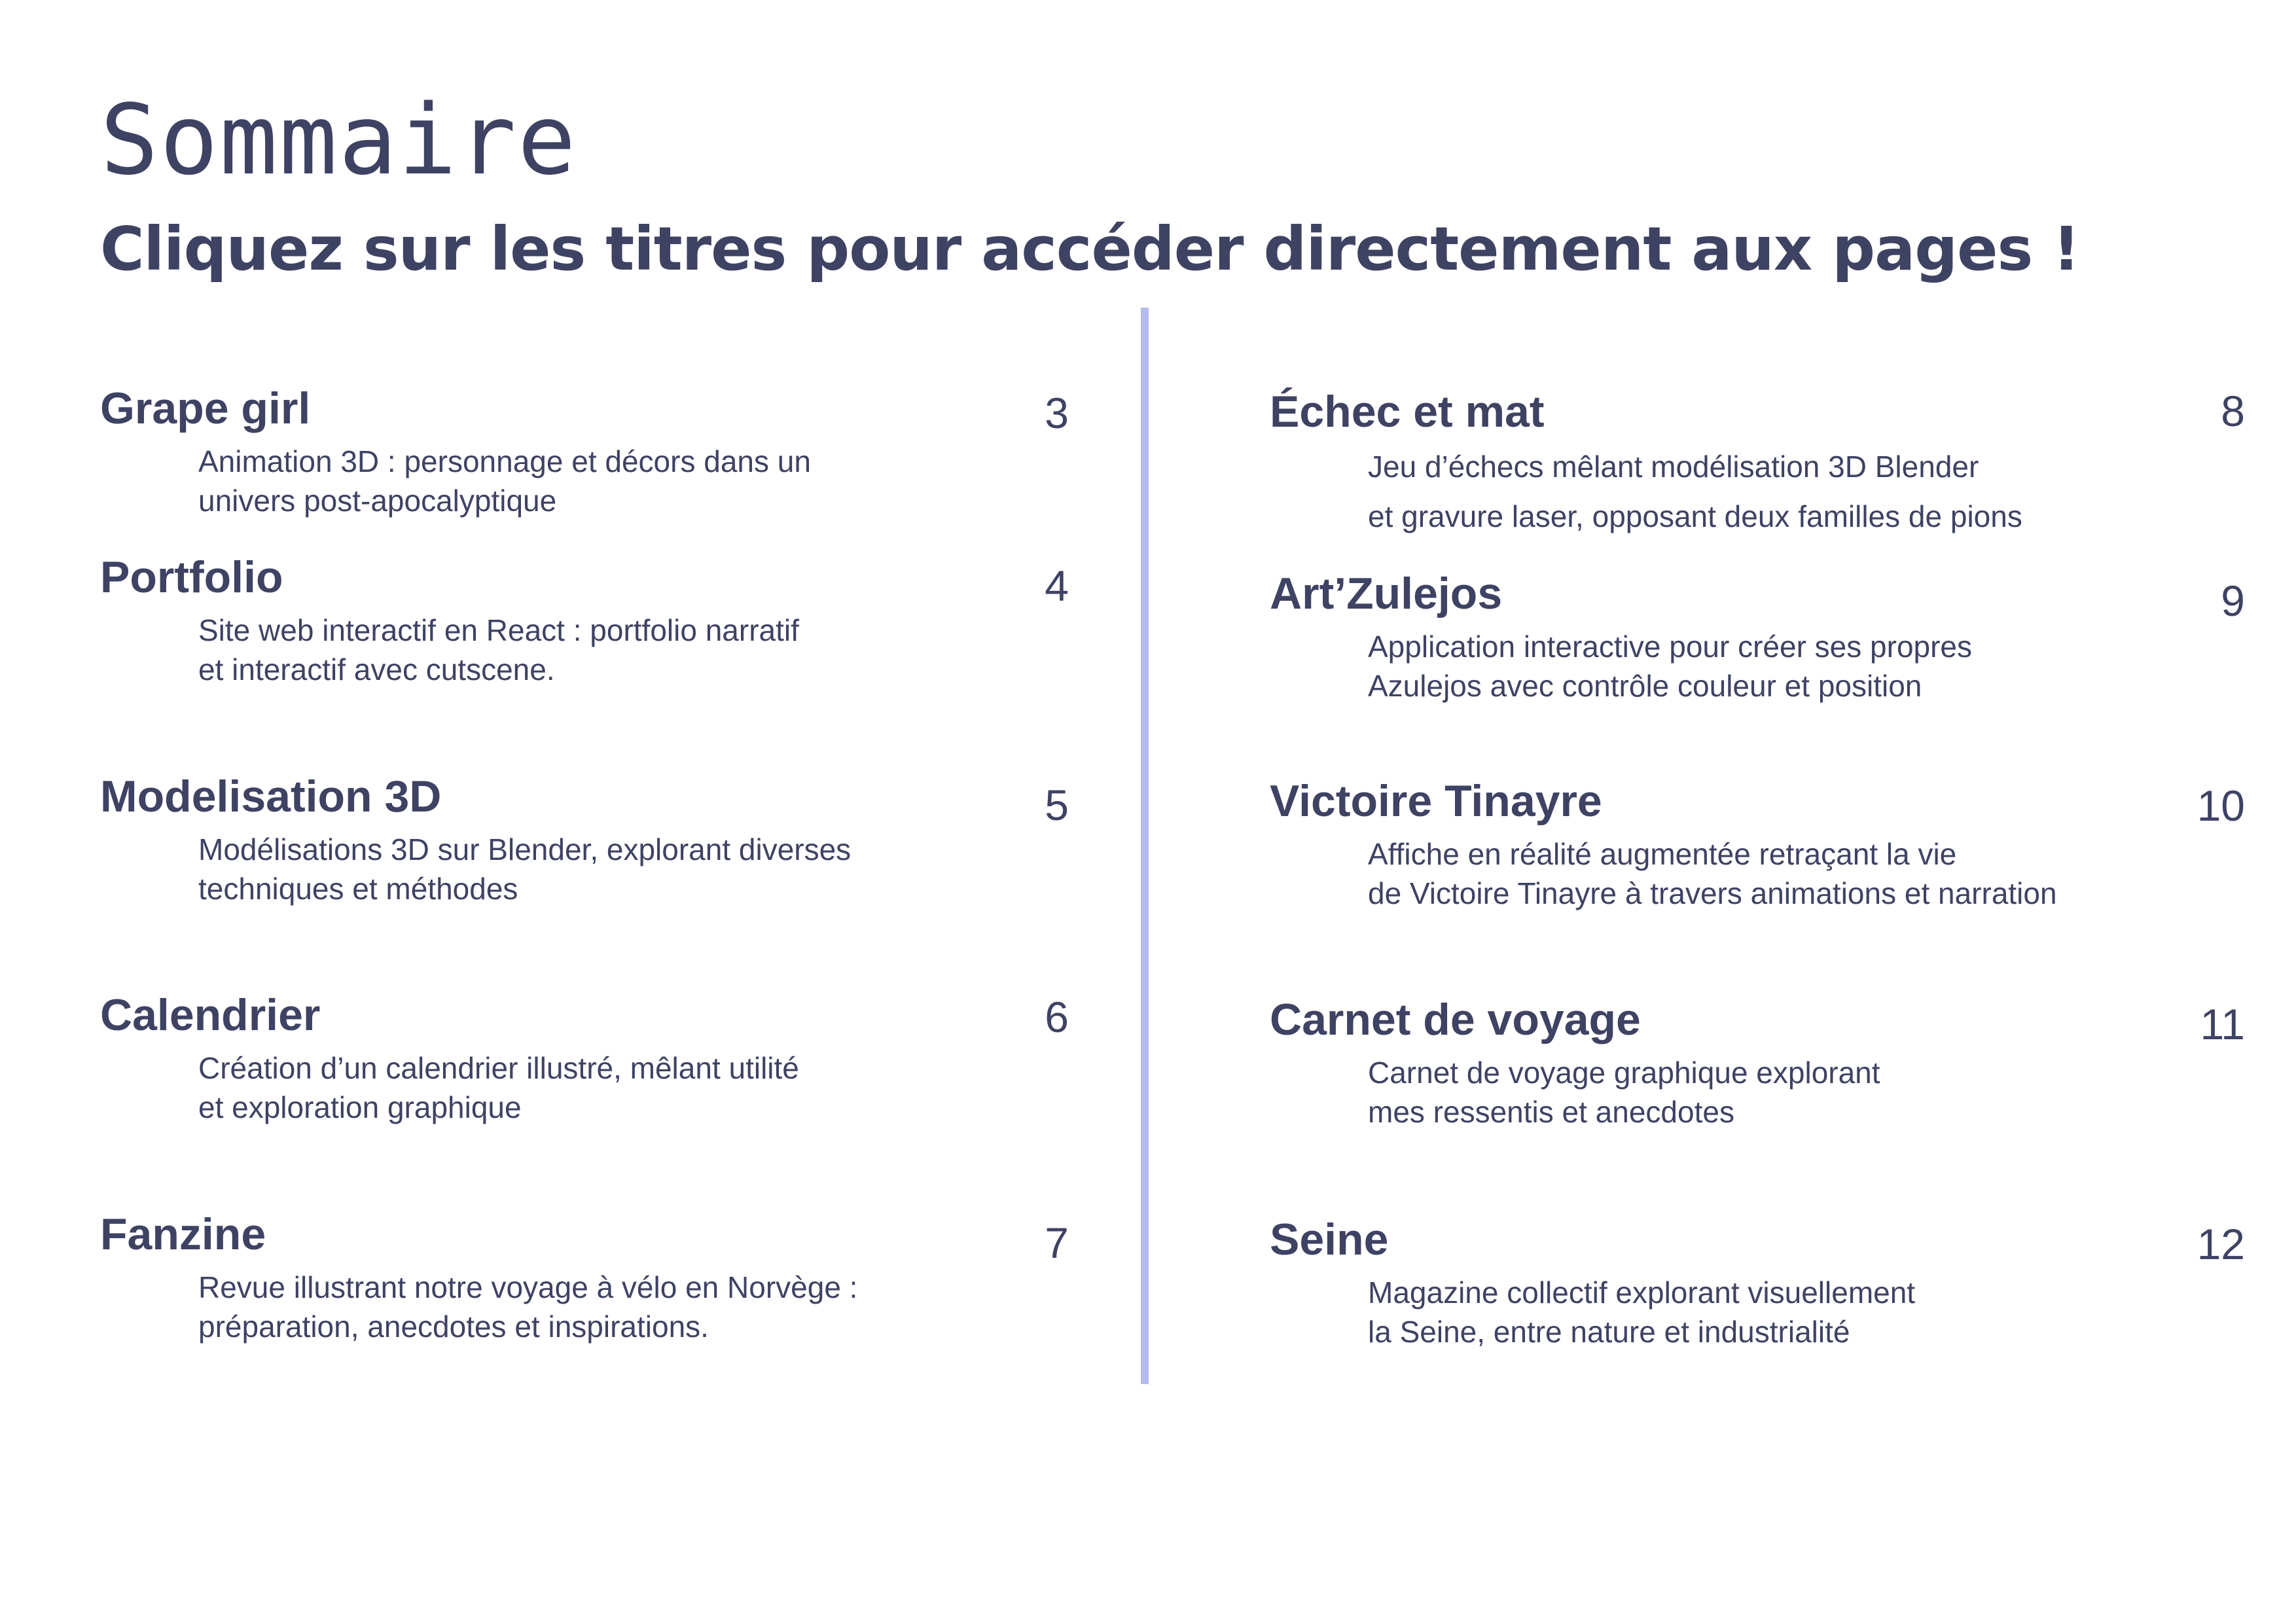 The width and height of the screenshot is (2296, 1623). What do you see at coordinates (358, 889) in the screenshot?
I see `description-line: techniques et méthodes` at bounding box center [358, 889].